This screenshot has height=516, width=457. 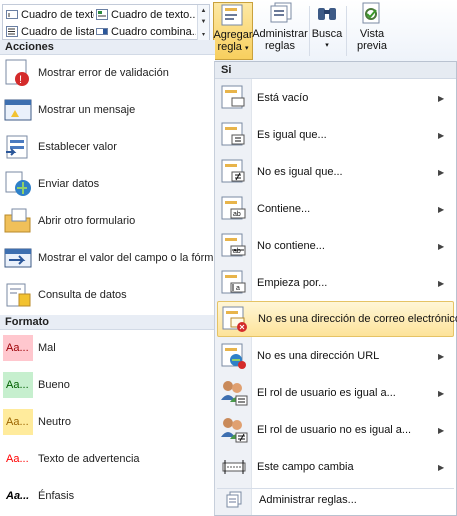 What do you see at coordinates (107, 184) in the screenshot?
I see `action-submit-data: Enviar datos` at bounding box center [107, 184].